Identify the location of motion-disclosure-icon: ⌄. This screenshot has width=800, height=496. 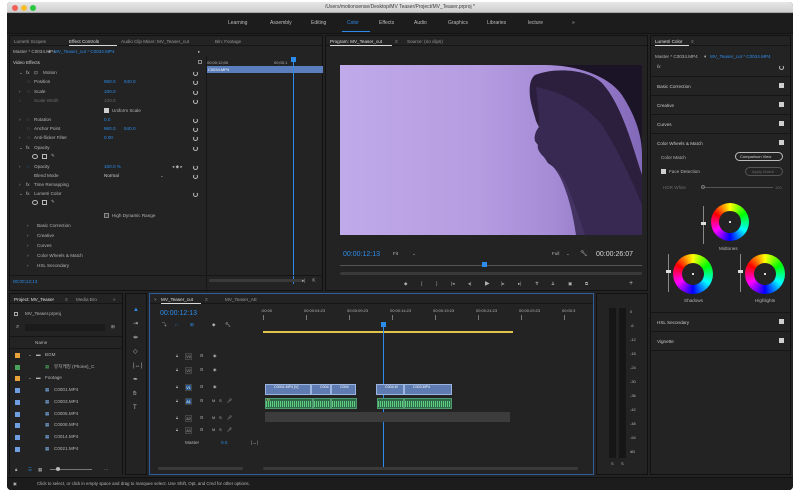
(21, 73).